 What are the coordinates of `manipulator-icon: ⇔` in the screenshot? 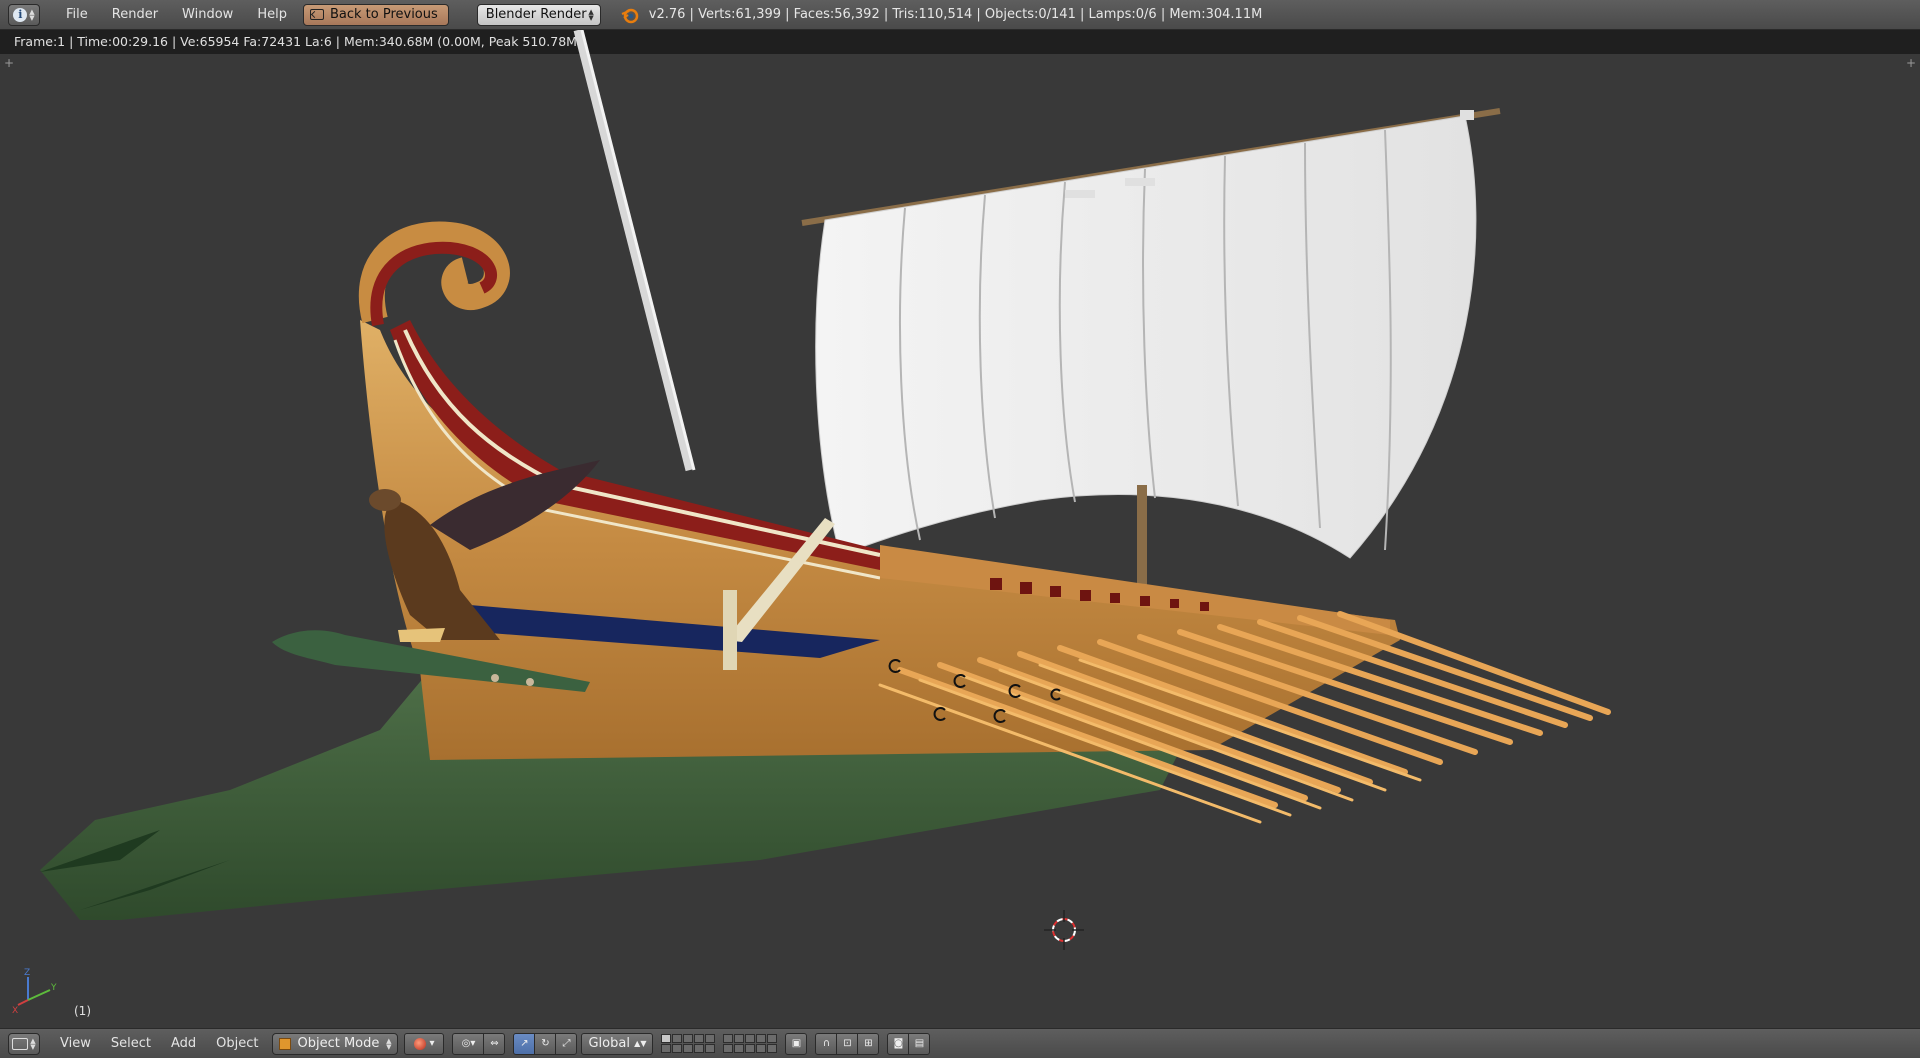 It's located at (494, 1043).